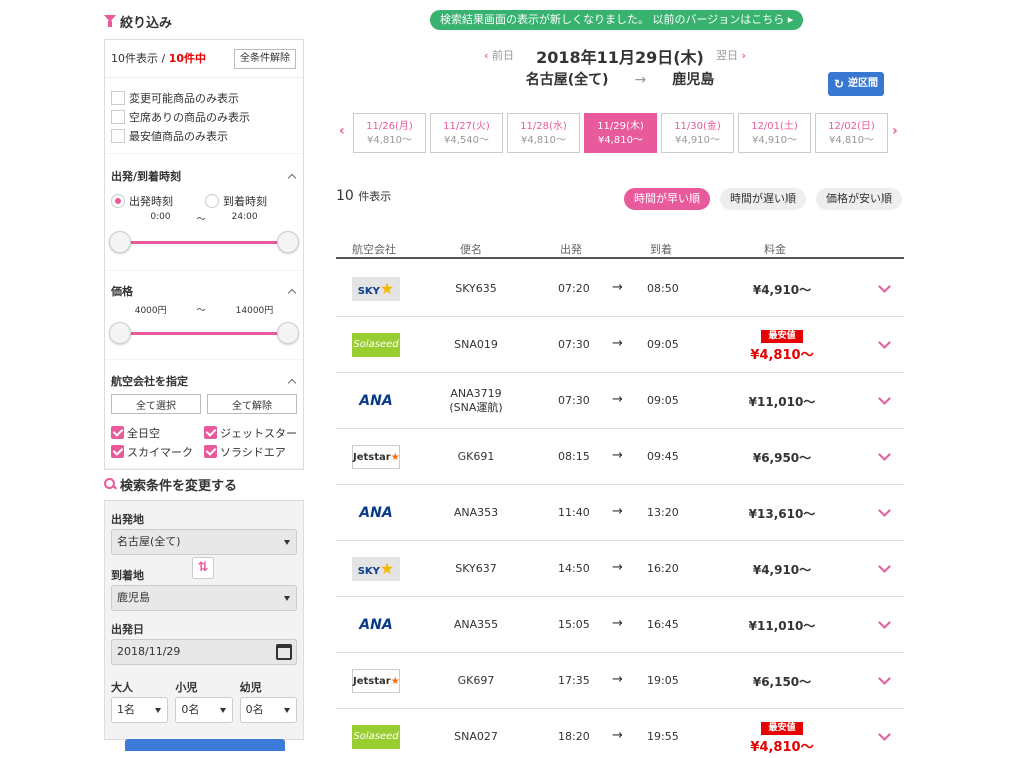 This screenshot has width=1010, height=758. What do you see at coordinates (693, 80) in the screenshot?
I see `route-destination: 鹿児島` at bounding box center [693, 80].